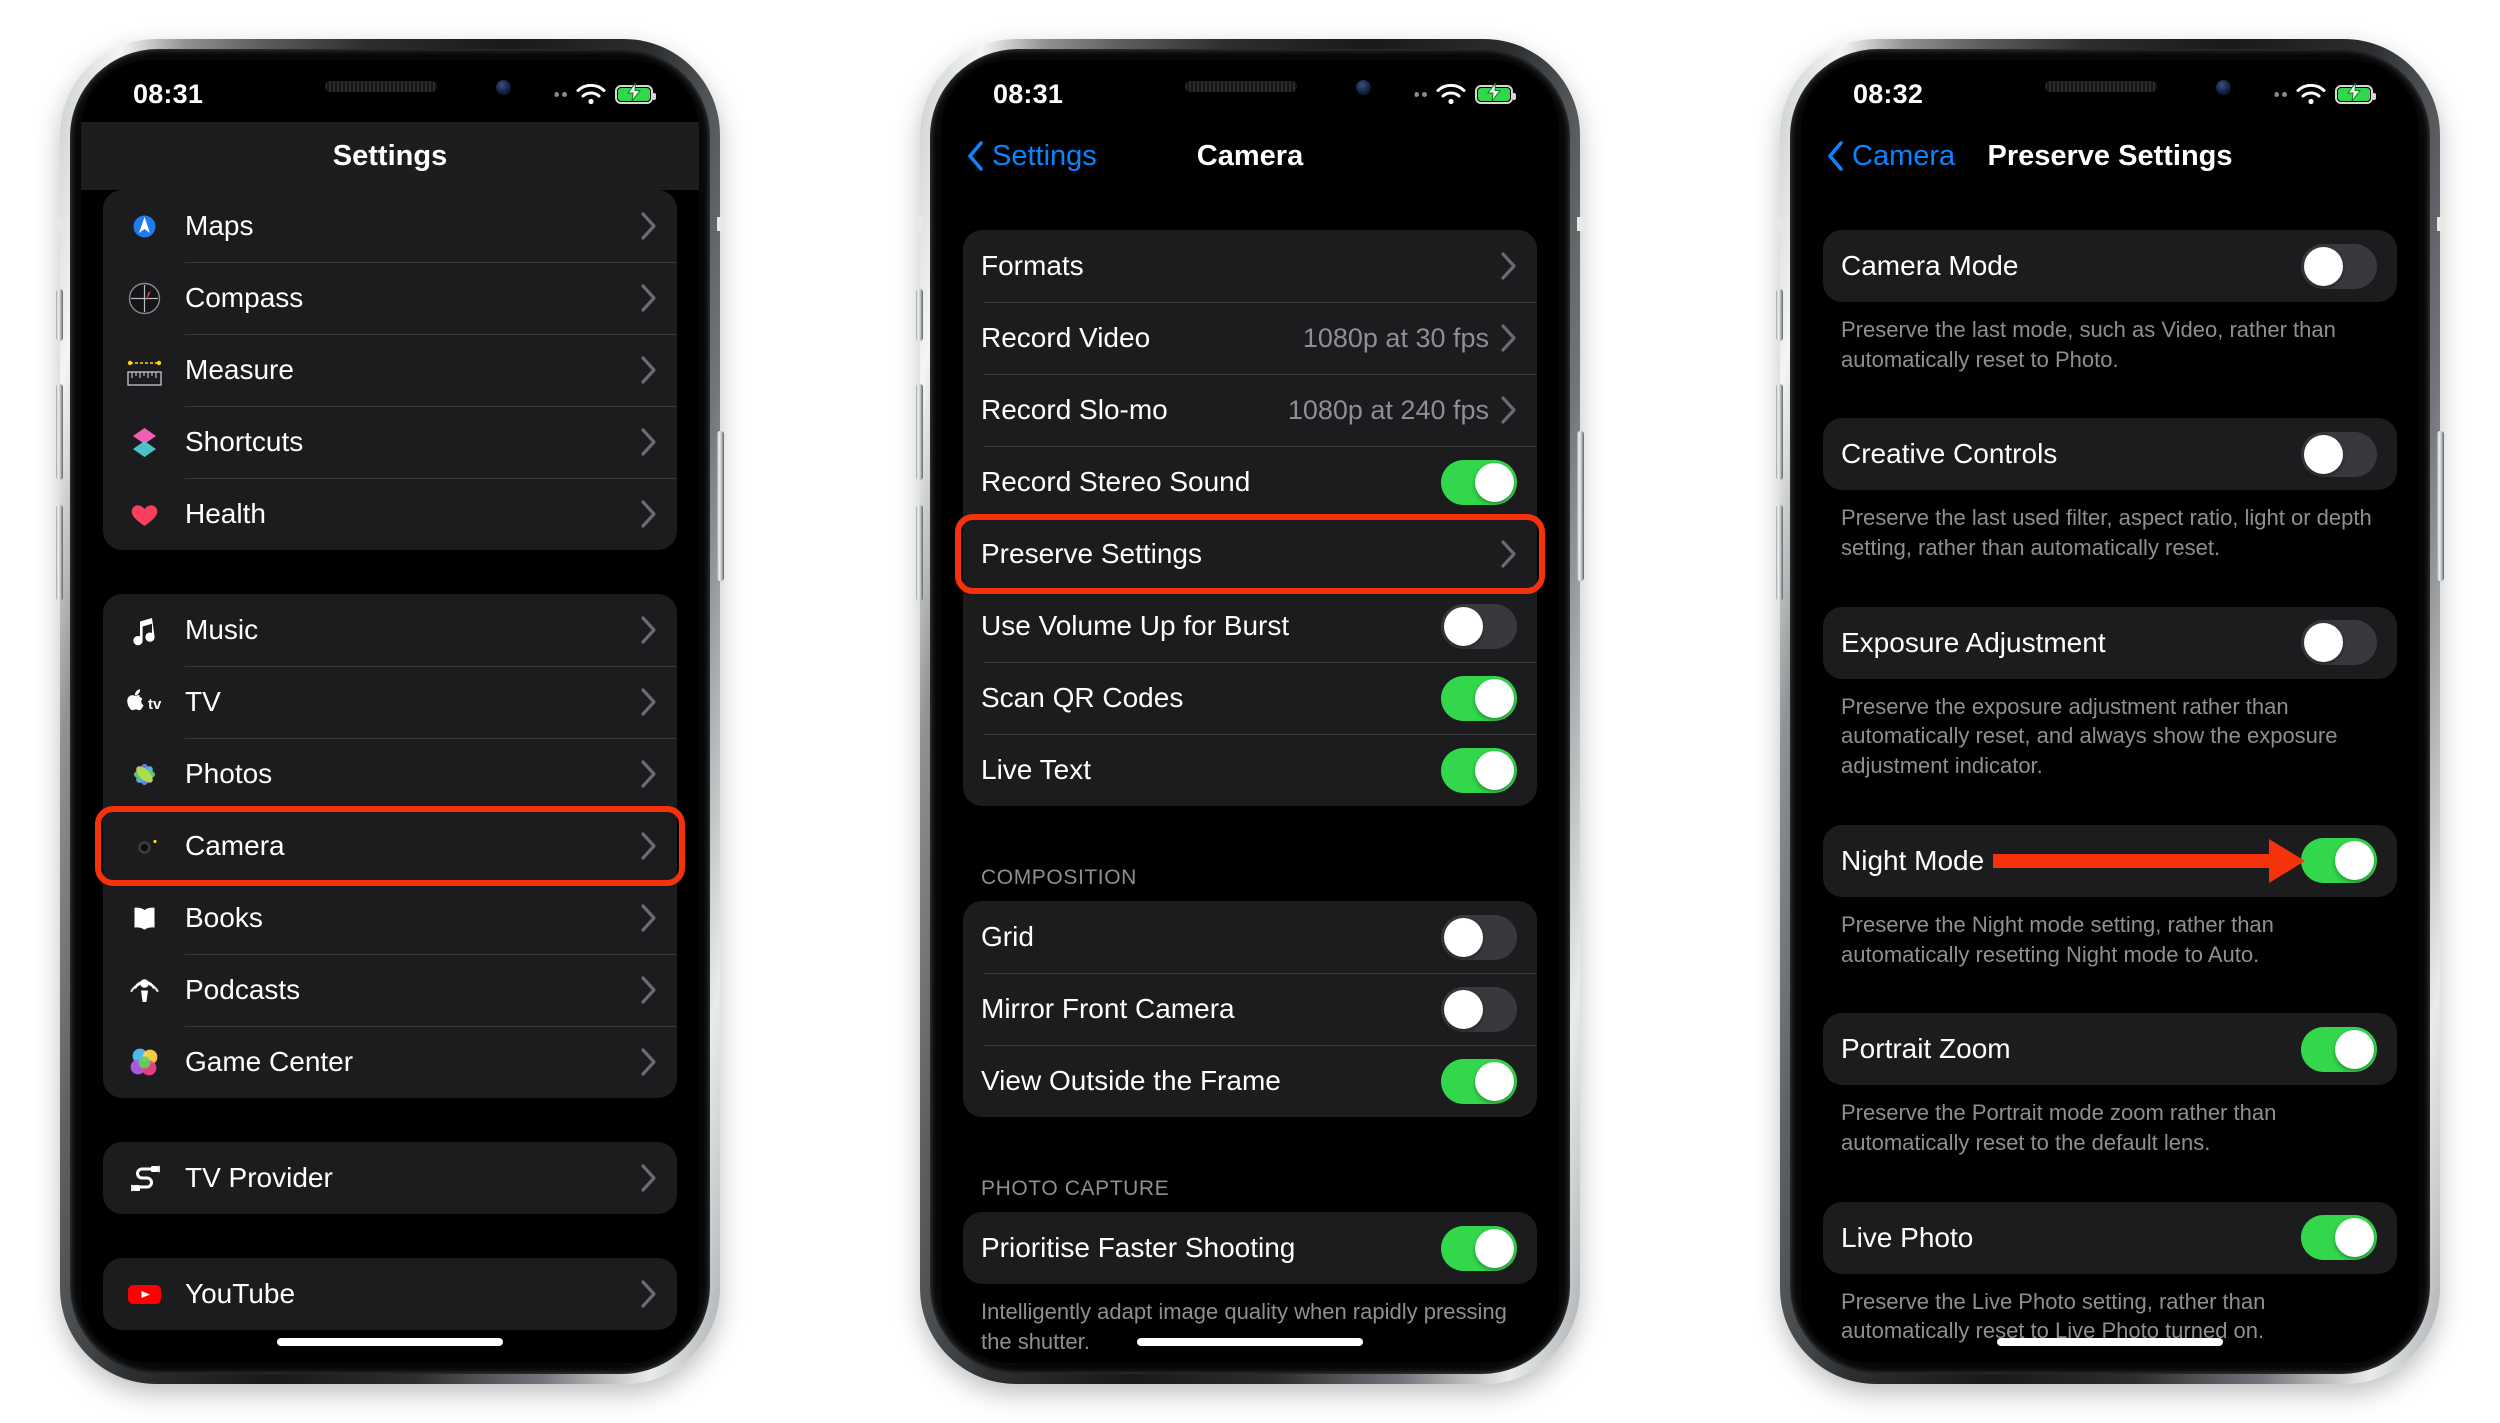  What do you see at coordinates (2110, 156) in the screenshot?
I see `nav-bar: Camera Preserve Settings` at bounding box center [2110, 156].